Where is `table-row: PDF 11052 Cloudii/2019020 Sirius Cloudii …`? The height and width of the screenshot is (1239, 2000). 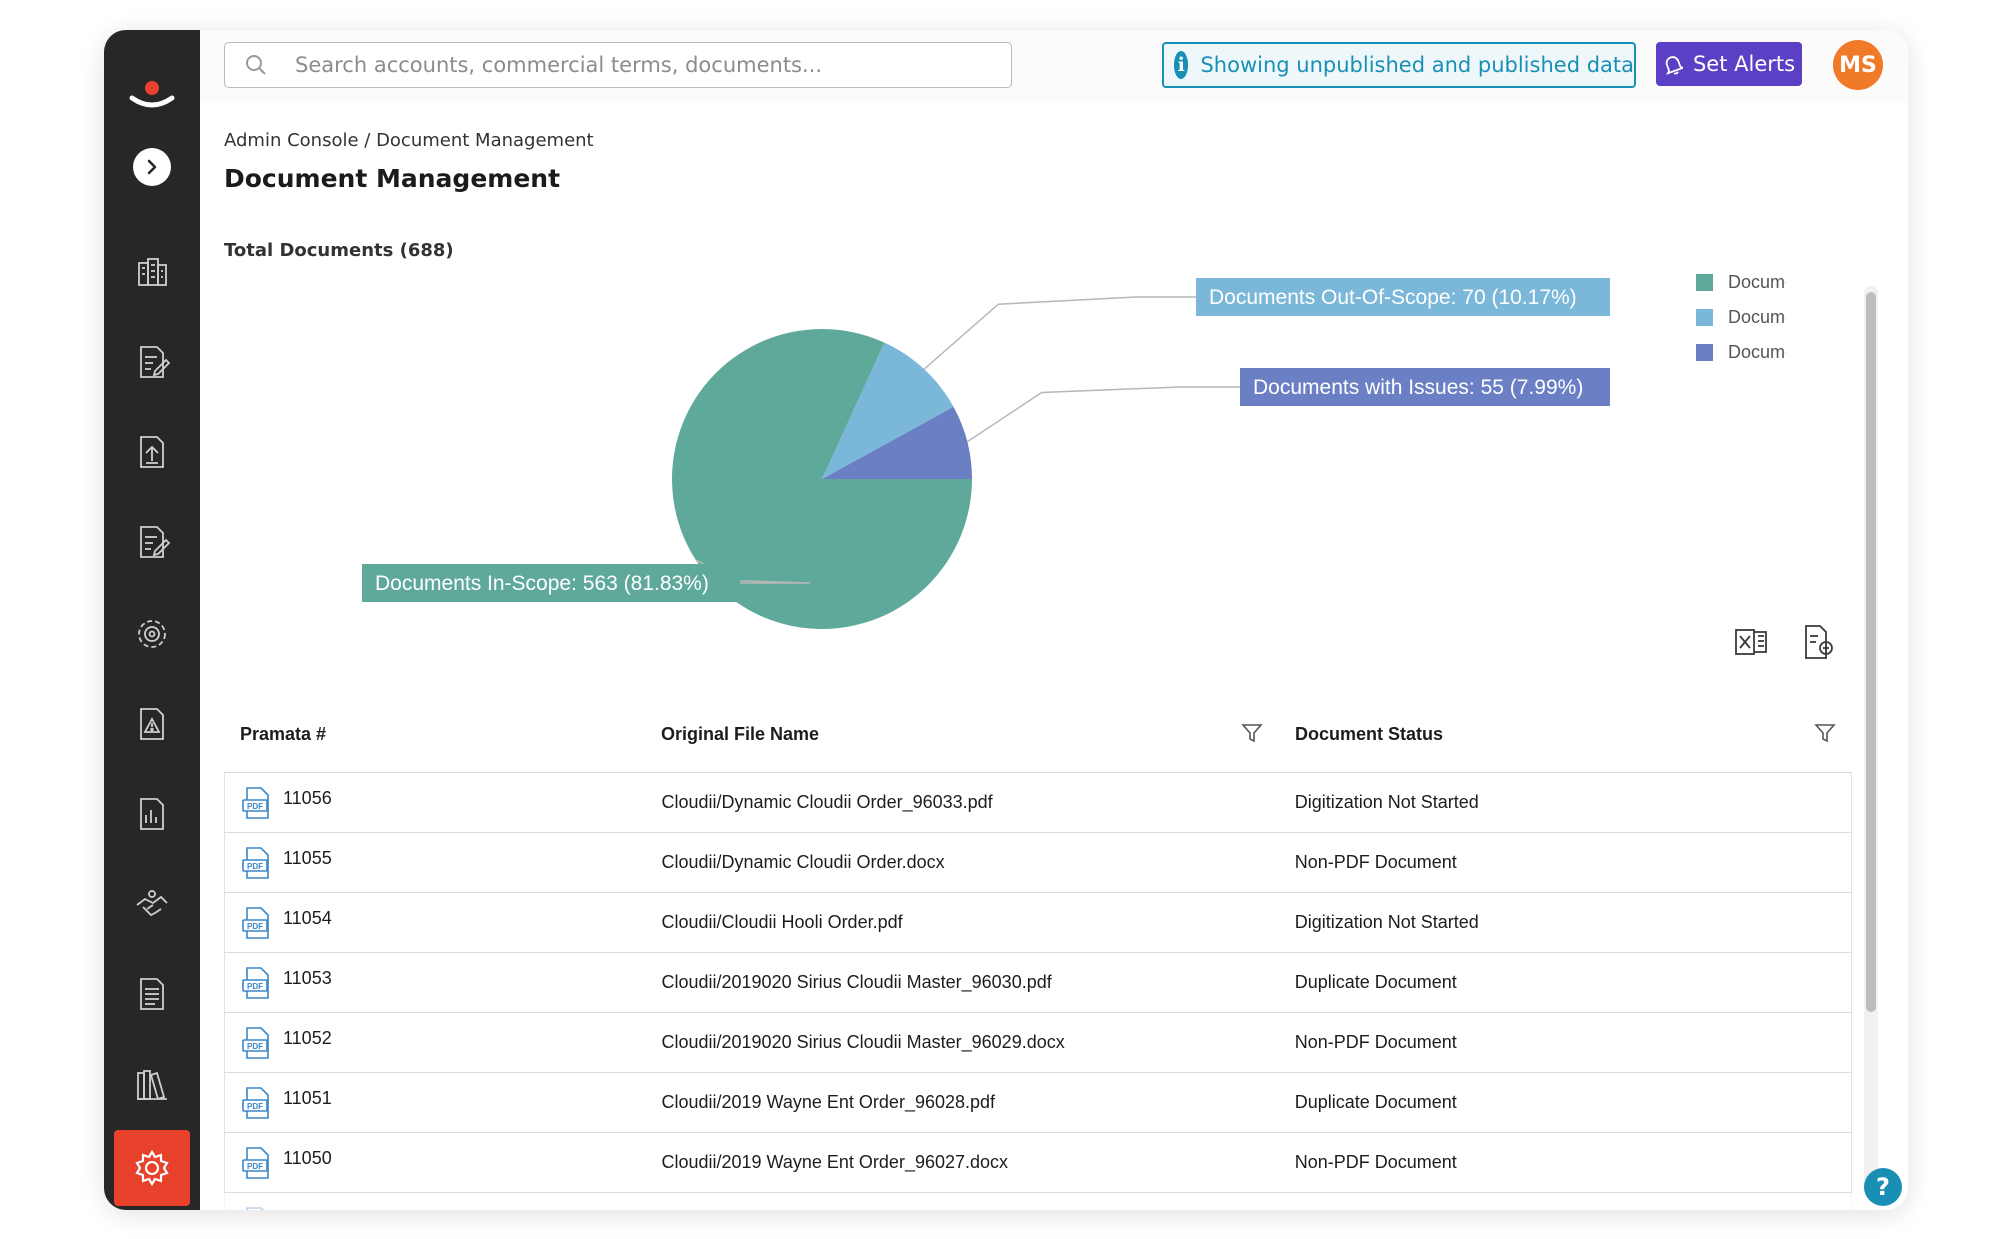 table-row: PDF 11052 Cloudii/2019020 Sirius Cloudii … is located at coordinates (1038, 1043).